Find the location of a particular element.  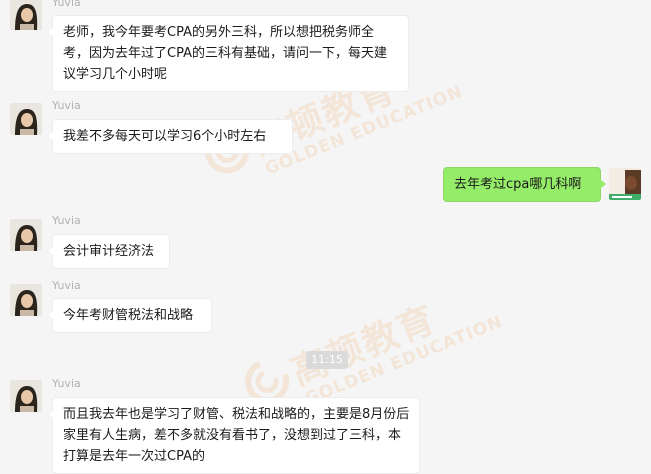

message-bubble: 会计审计经济法 is located at coordinates (108, 251).